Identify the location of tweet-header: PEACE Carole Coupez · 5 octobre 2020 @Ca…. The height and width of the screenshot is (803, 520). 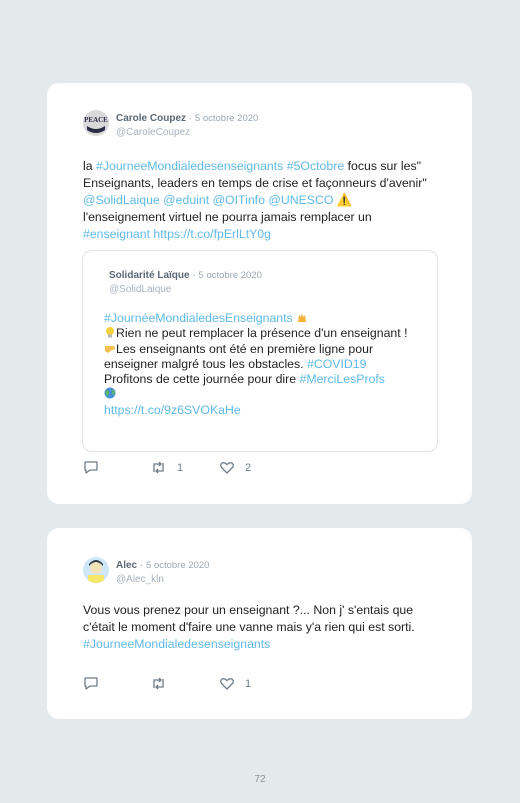
(170, 124).